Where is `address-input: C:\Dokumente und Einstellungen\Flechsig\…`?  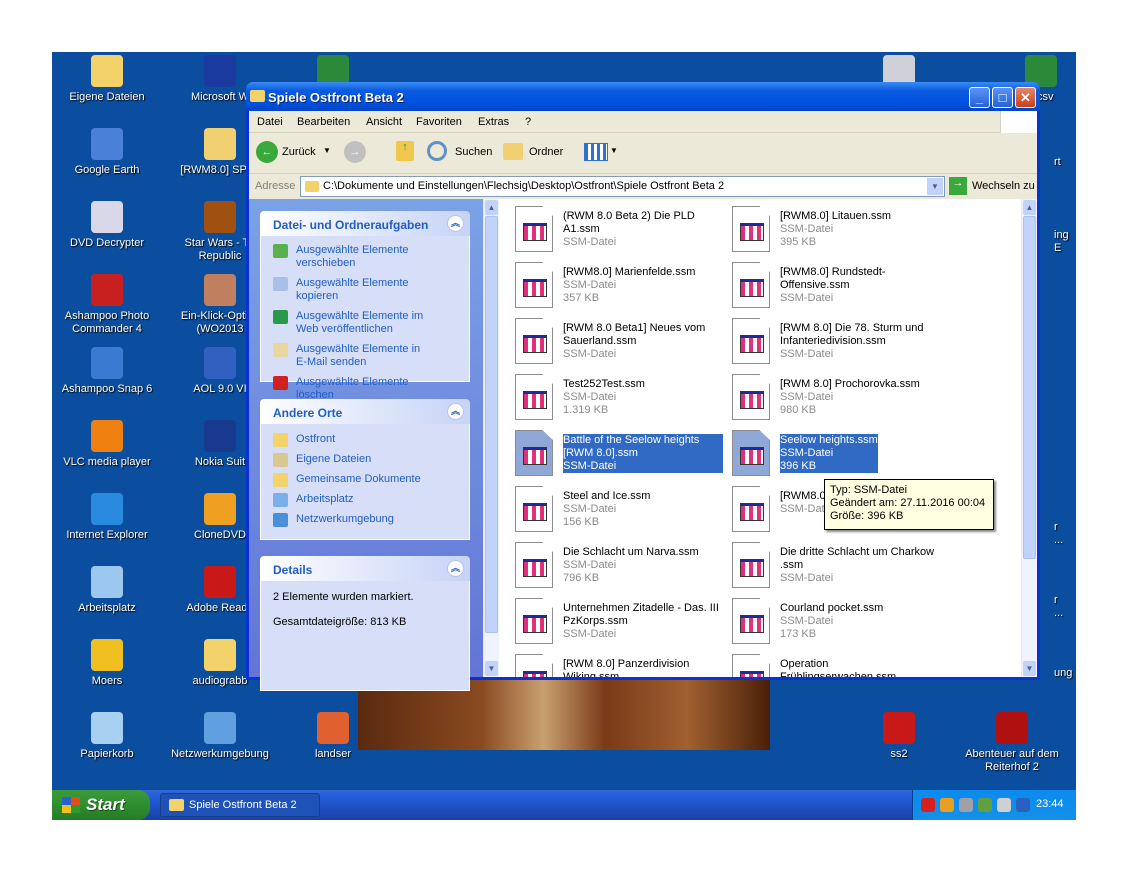
address-input: C:\Dokumente und Einstellungen\Flechsig\… is located at coordinates (622, 186).